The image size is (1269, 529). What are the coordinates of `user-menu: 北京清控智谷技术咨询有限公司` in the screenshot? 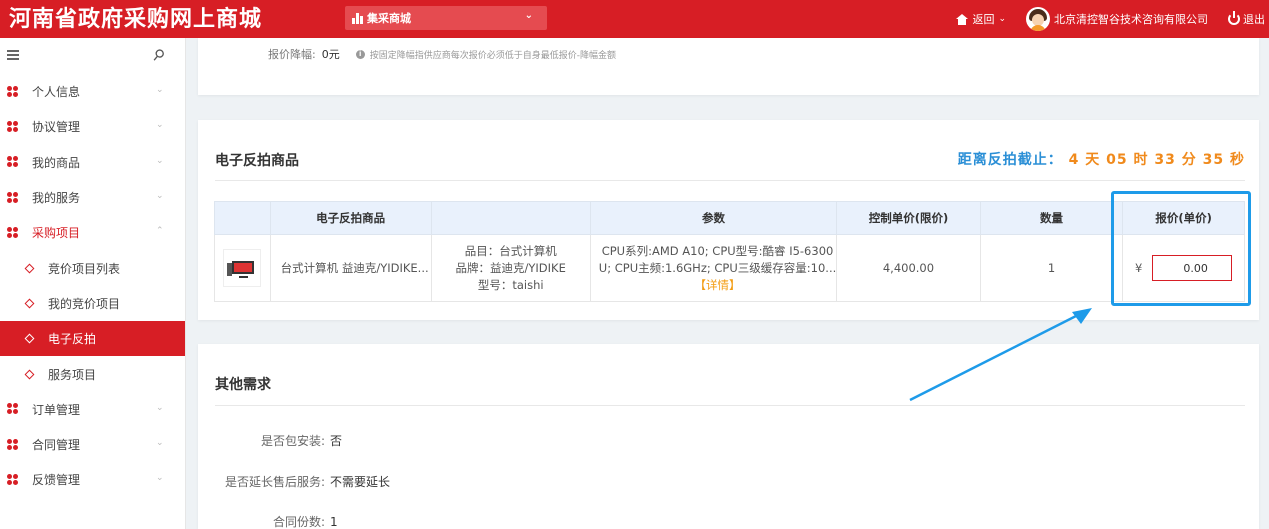 It's located at (1117, 19).